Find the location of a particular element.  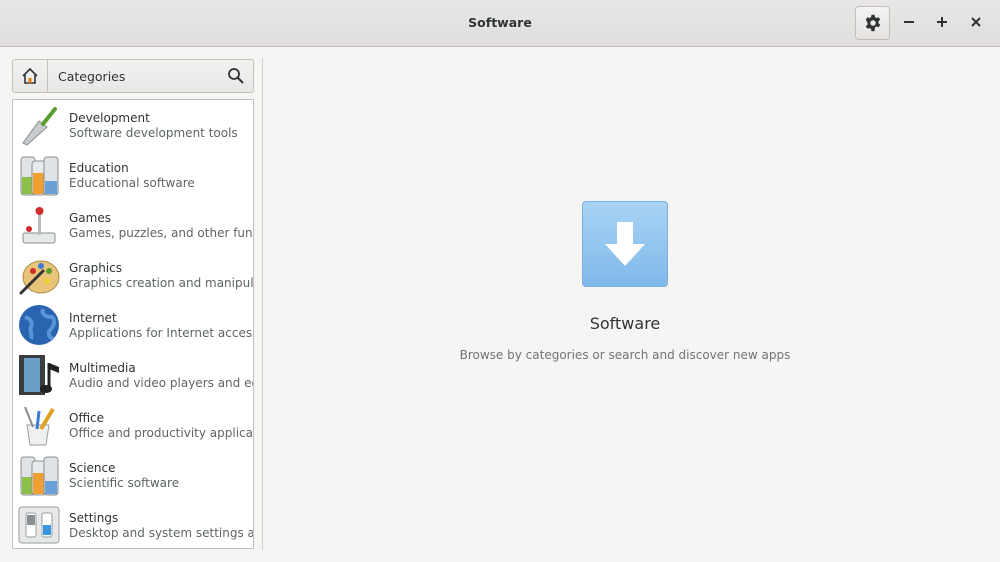

titlebar: Software is located at coordinates (500, 23).